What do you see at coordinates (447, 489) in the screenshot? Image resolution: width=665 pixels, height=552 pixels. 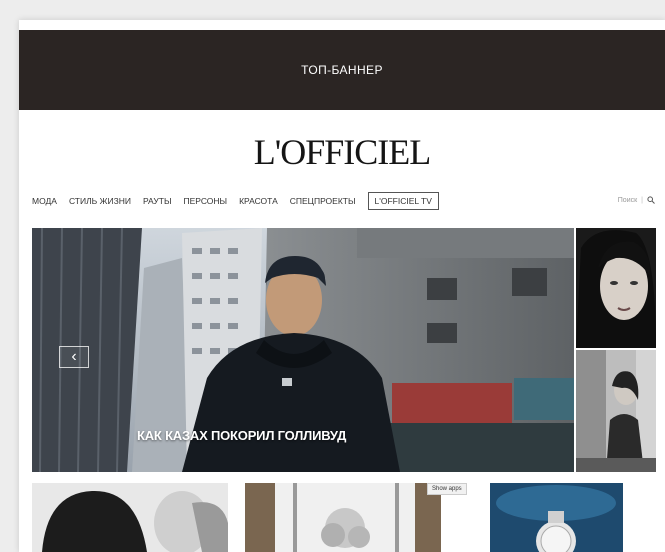 I see `show-apps-tooltip: Show apps` at bounding box center [447, 489].